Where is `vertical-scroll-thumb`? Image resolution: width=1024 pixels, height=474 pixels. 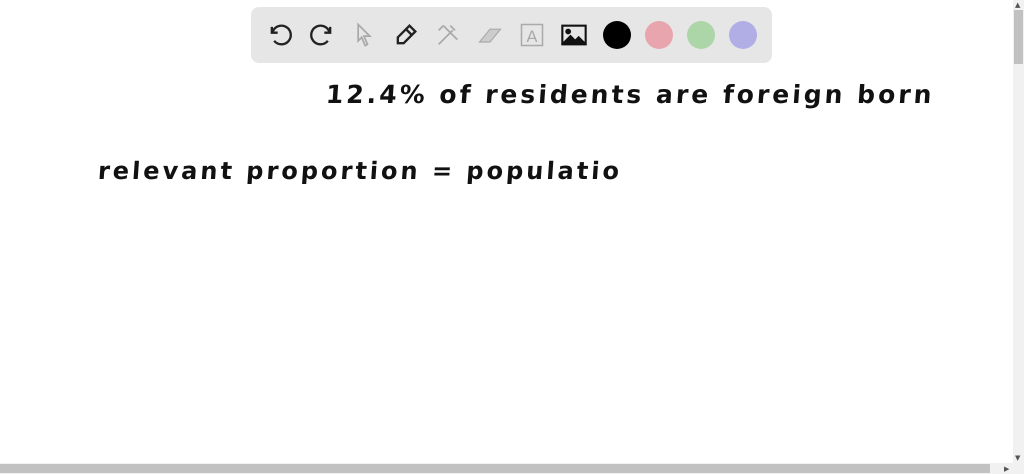
vertical-scroll-thumb is located at coordinates (1018, 37).